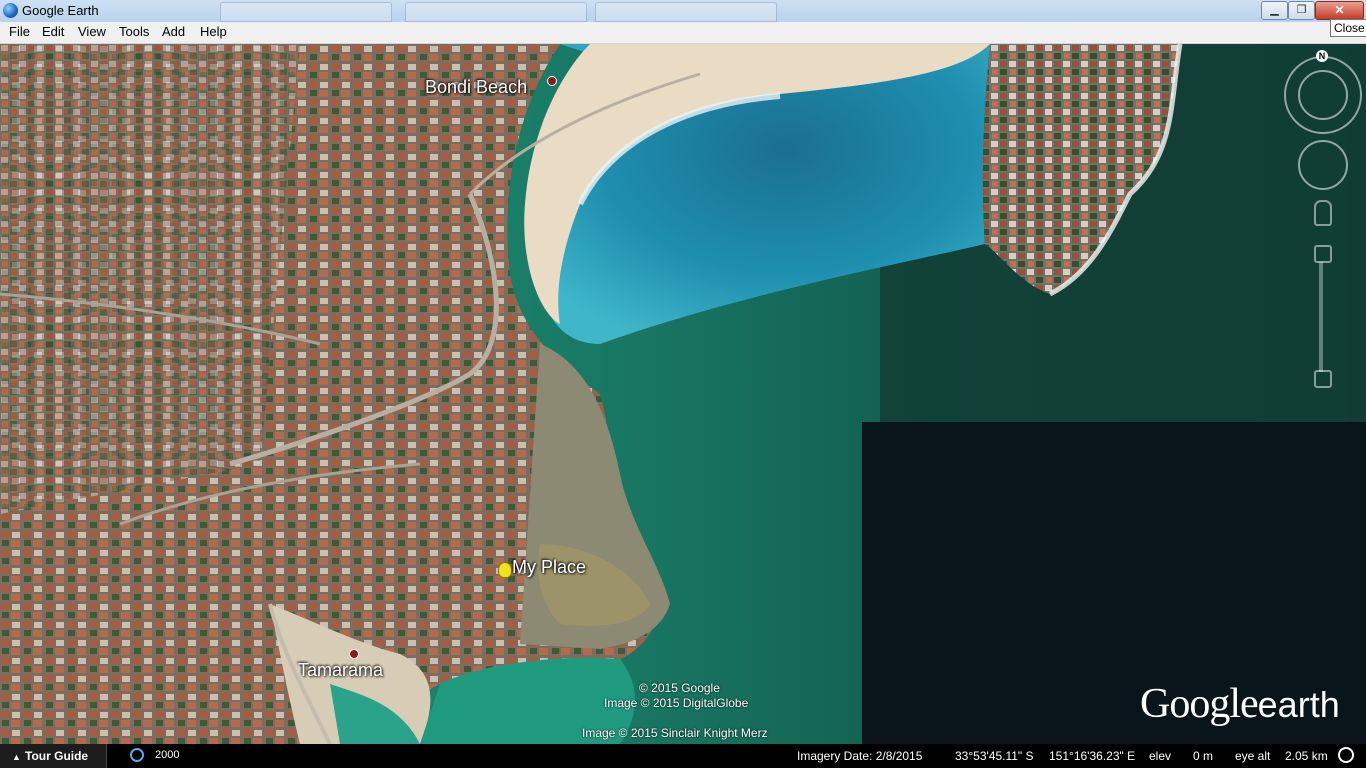 The width and height of the screenshot is (1366, 768). I want to click on move-joystick, so click(1323, 165).